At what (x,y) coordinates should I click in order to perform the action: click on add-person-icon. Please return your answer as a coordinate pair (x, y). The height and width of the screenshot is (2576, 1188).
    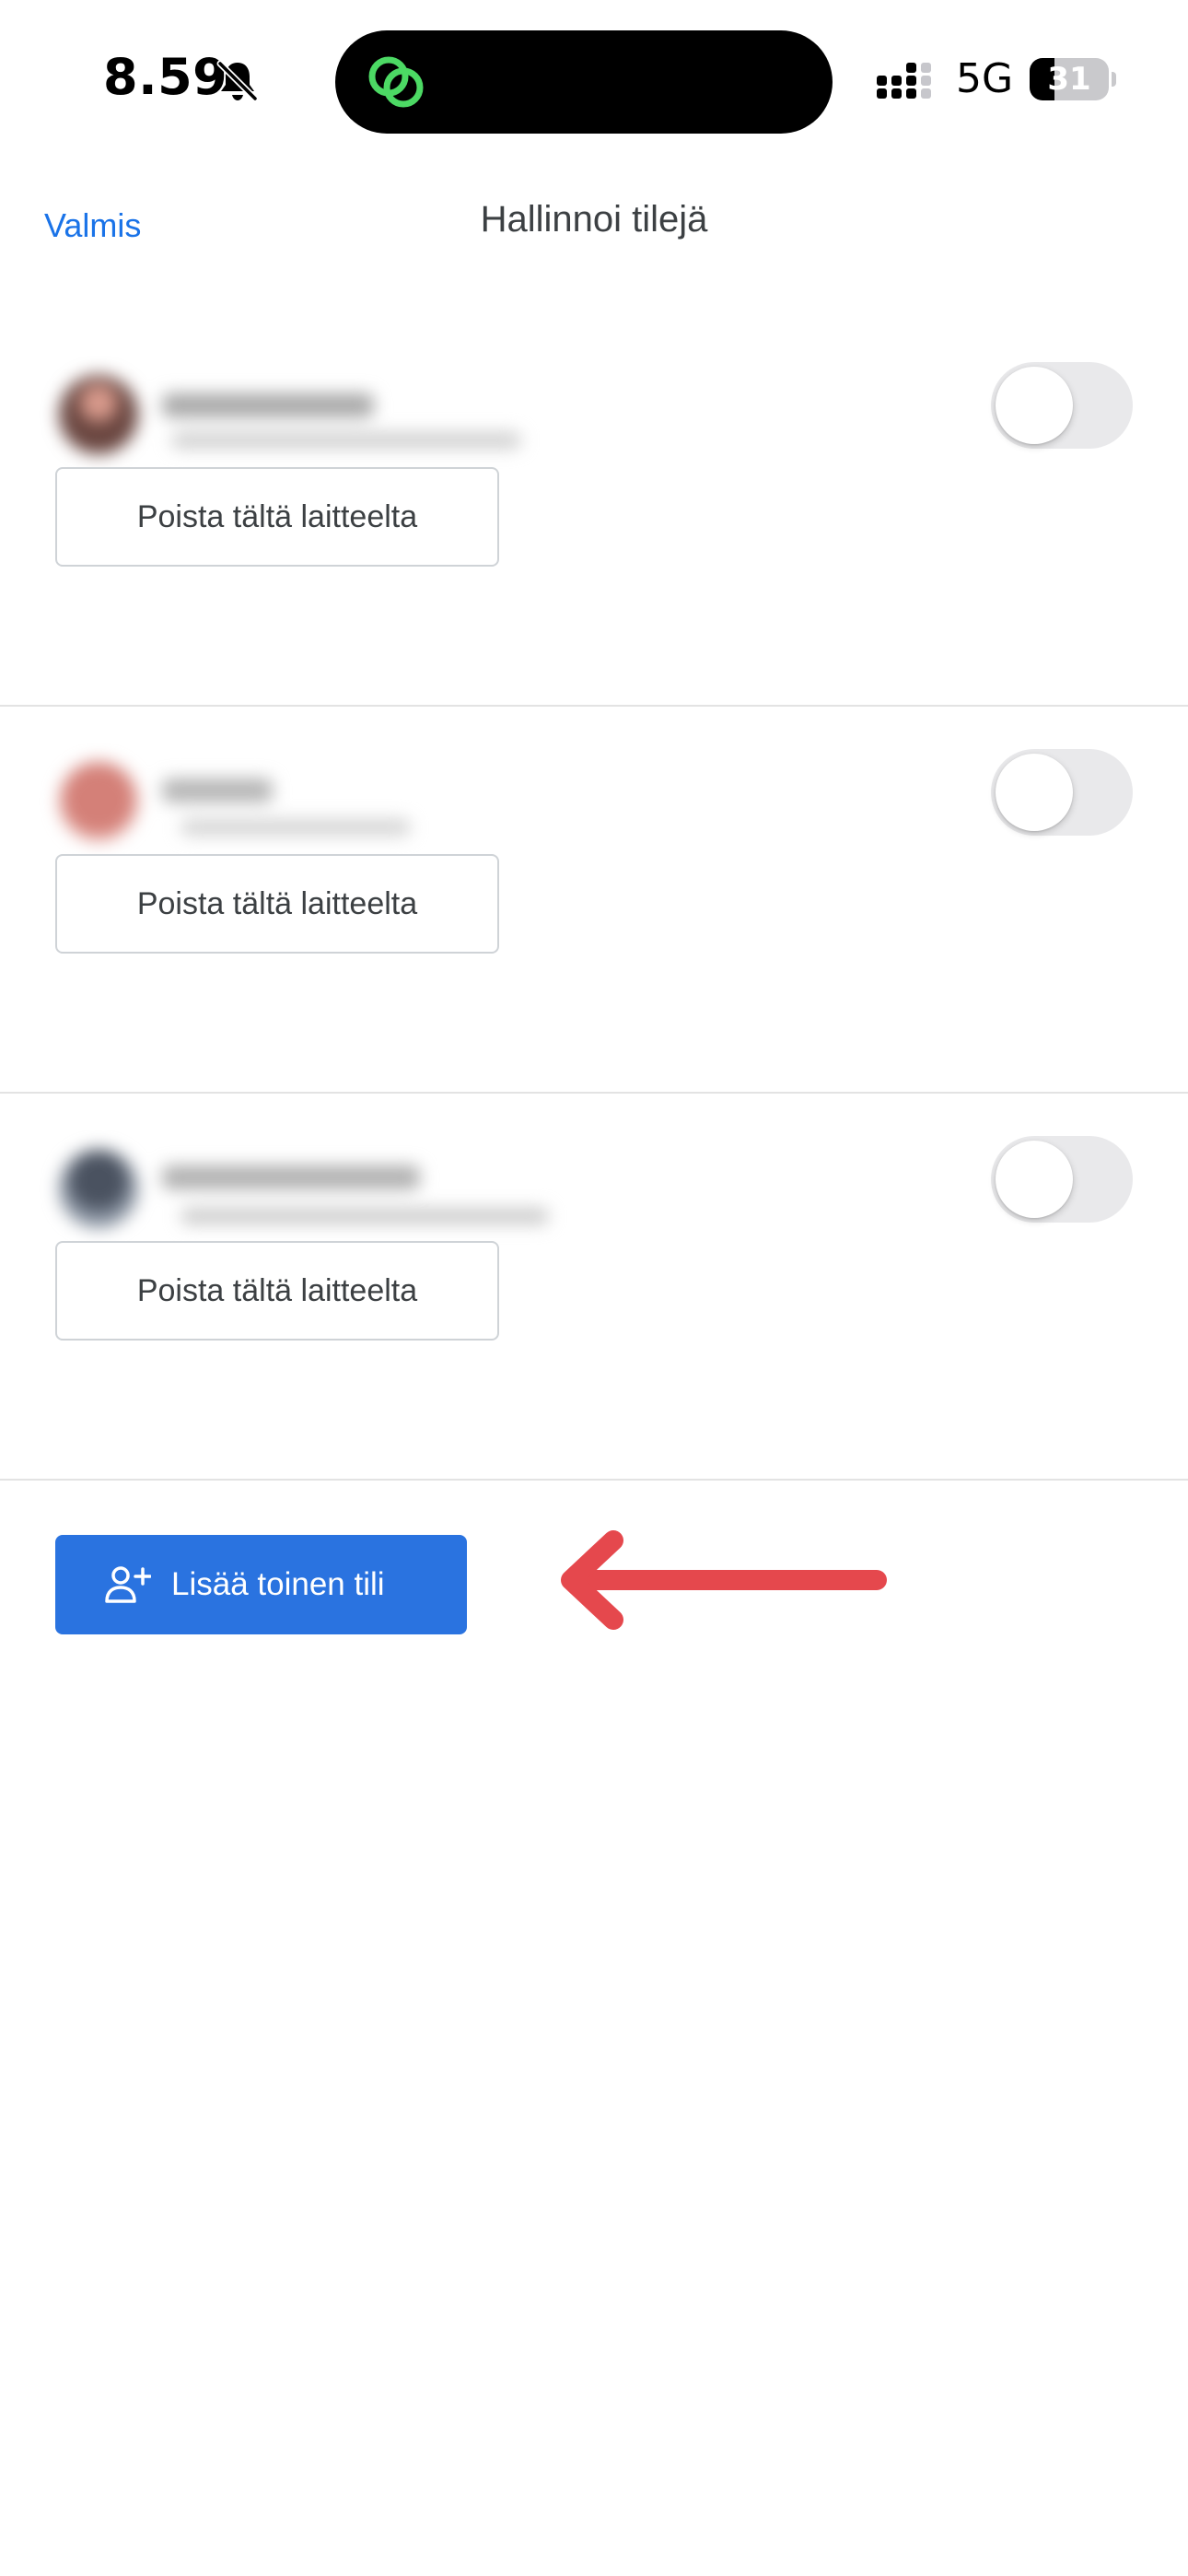
    Looking at the image, I should click on (128, 1584).